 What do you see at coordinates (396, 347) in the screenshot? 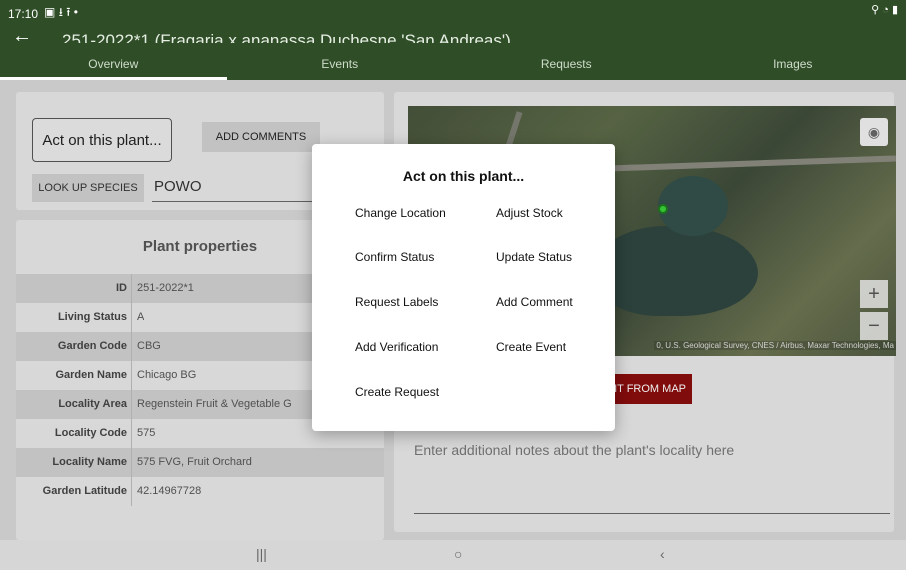
I see `add-verification-option: Add Verification` at bounding box center [396, 347].